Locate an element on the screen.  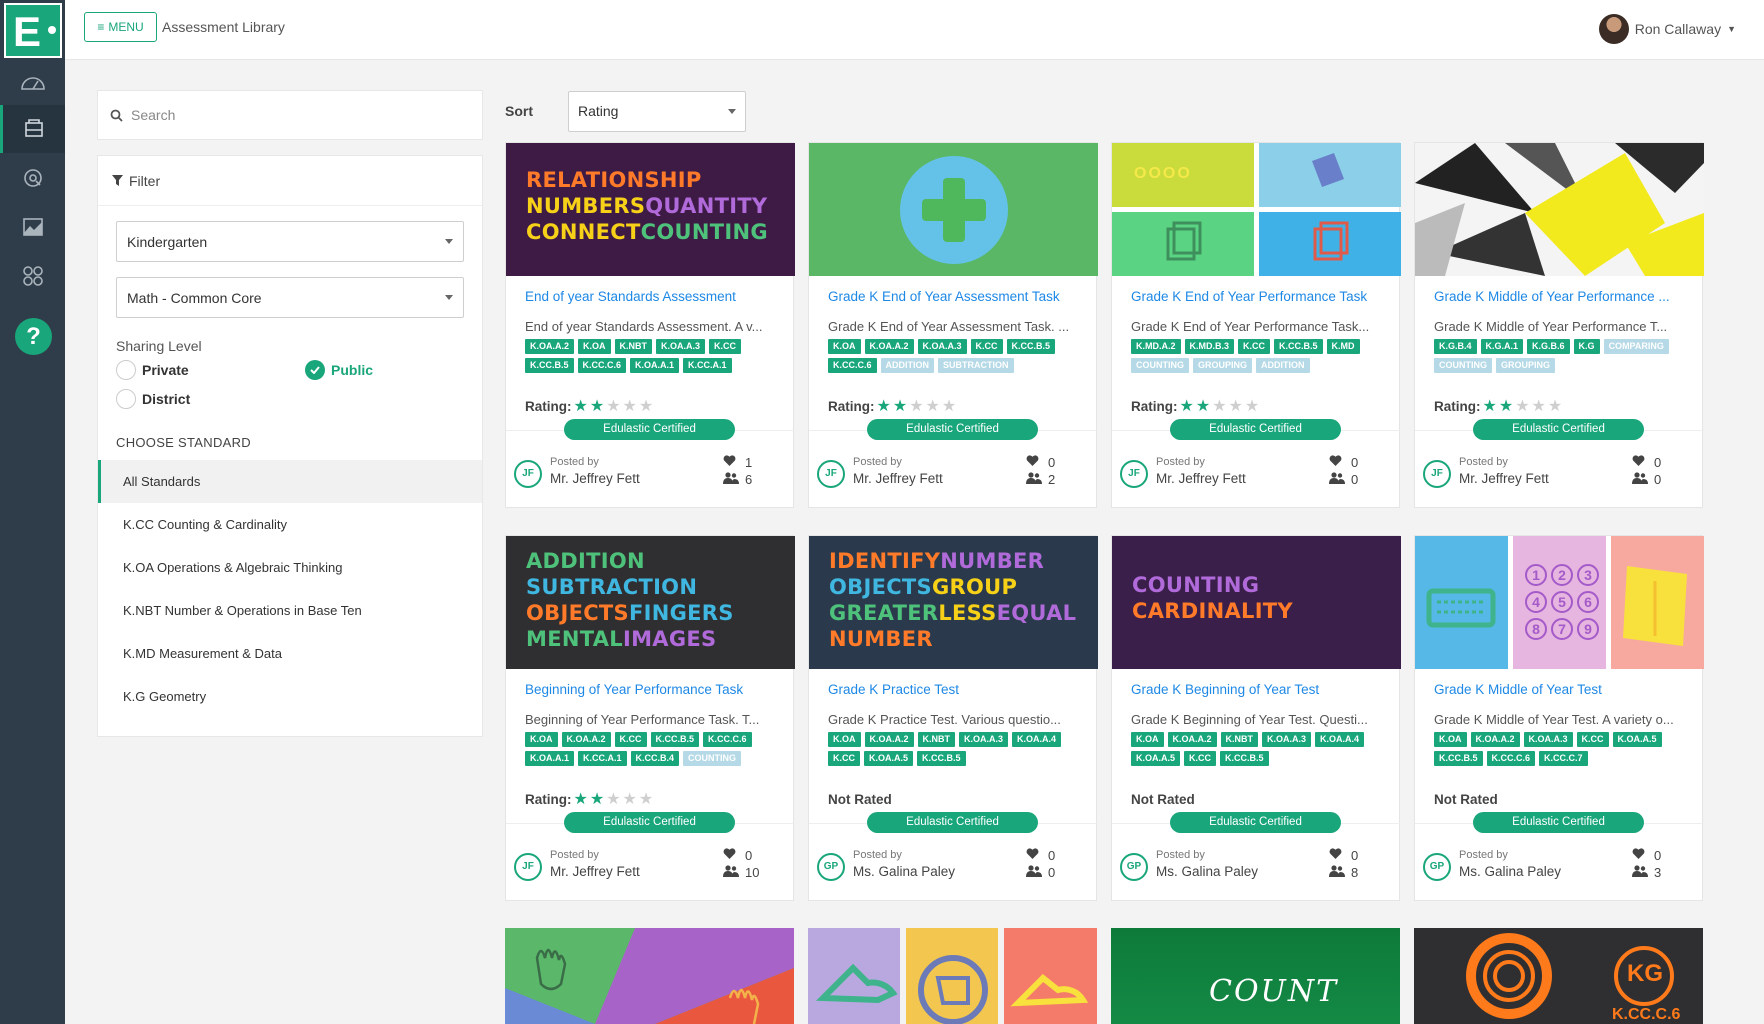
card-title: Grade K Practice Test is located at coordinates (958, 689).